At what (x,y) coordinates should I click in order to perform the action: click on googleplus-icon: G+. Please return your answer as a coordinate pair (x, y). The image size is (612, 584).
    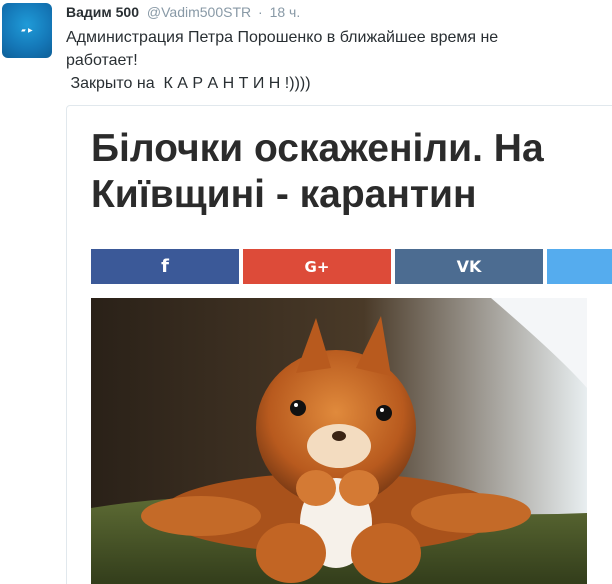
    Looking at the image, I should click on (317, 266).